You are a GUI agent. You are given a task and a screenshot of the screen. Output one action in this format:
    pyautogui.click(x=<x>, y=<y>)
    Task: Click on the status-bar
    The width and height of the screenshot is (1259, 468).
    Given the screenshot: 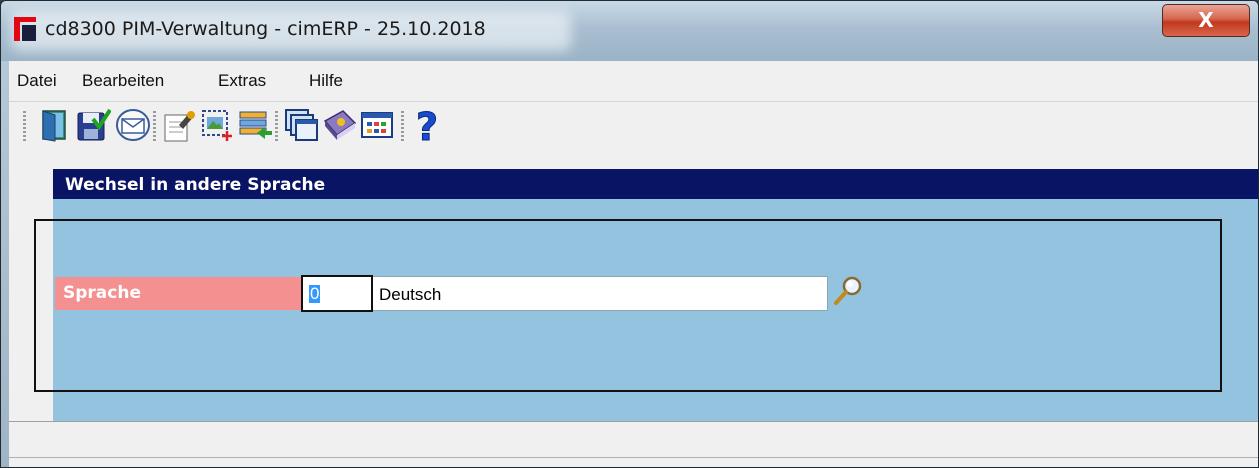 What is the action you would take?
    pyautogui.click(x=633, y=444)
    